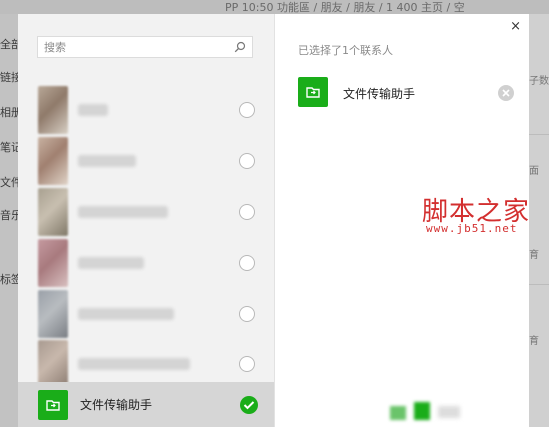  I want to click on search-icon, so click(240, 47).